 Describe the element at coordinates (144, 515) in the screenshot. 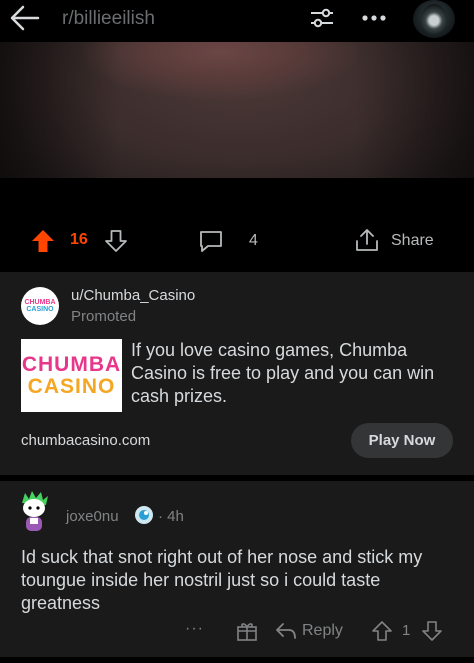

I see `user-badge-icon` at that location.